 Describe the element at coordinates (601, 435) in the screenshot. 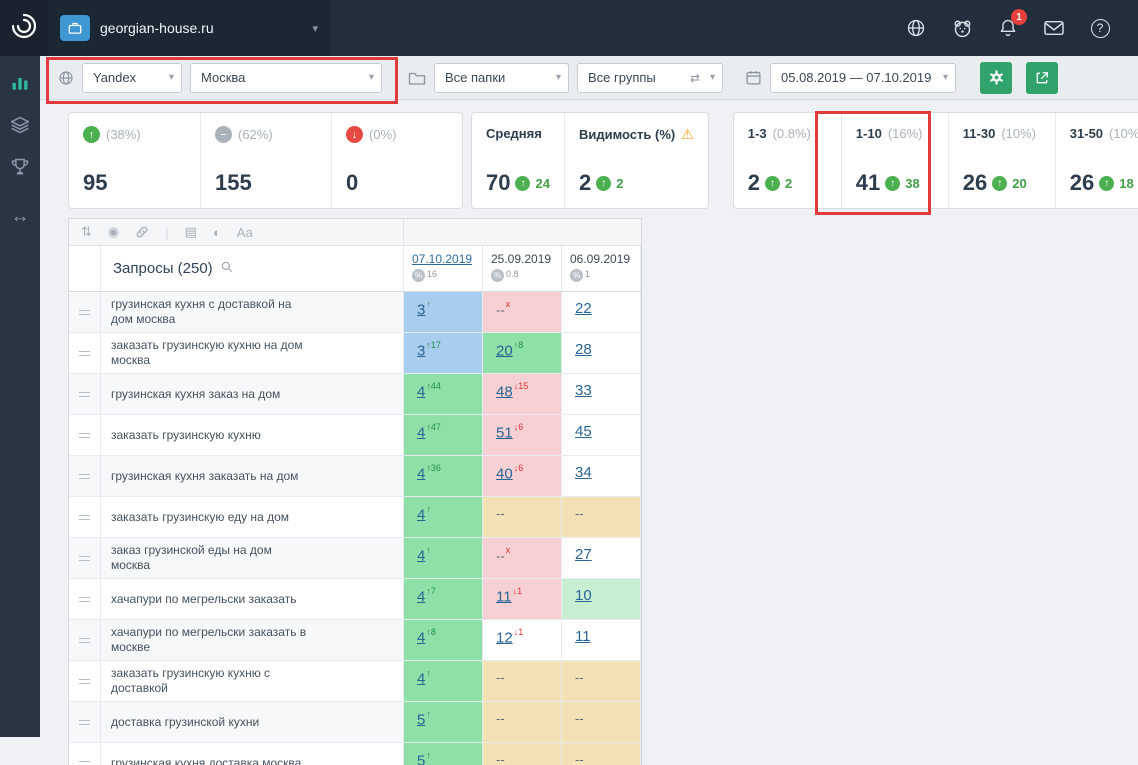

I see `position-cell: 45` at that location.